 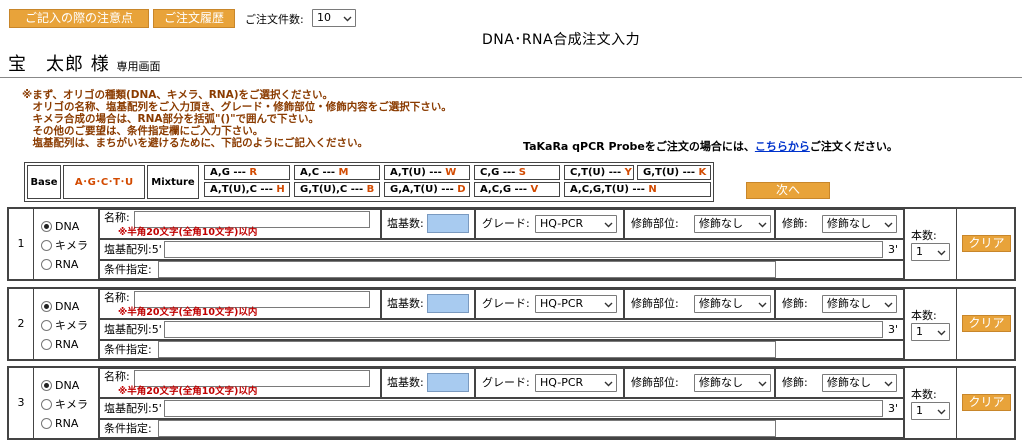 I want to click on mixture-code-cell: C,G --- S, so click(x=517, y=172).